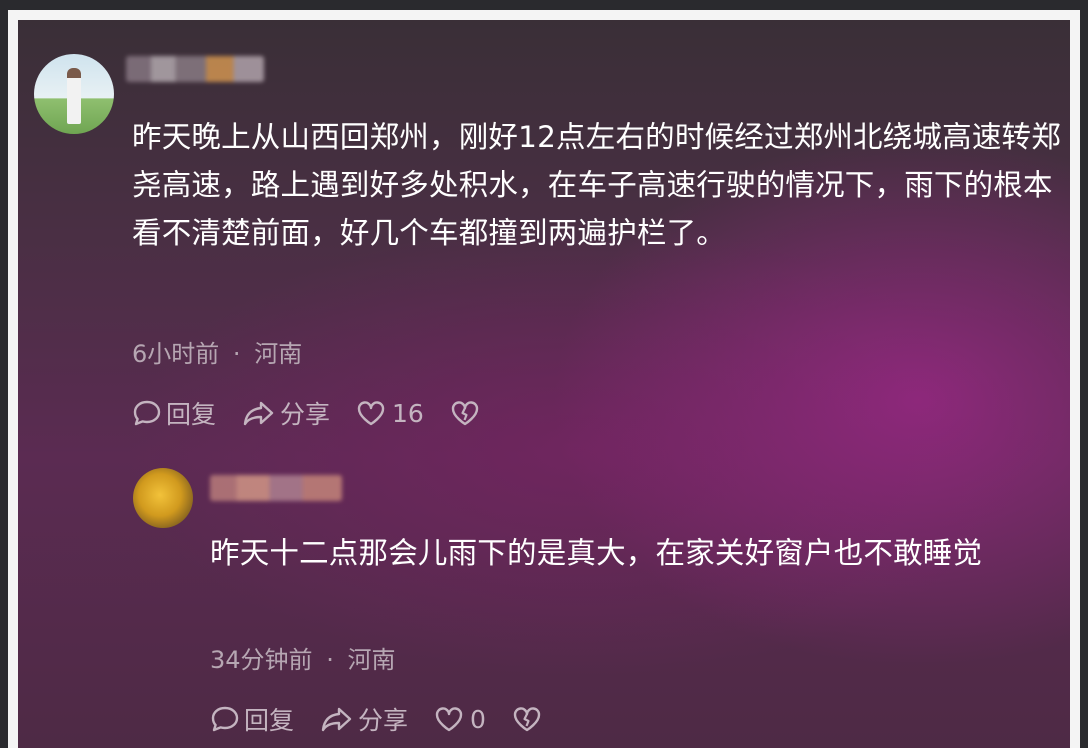 The width and height of the screenshot is (1088, 748). What do you see at coordinates (195, 69) in the screenshot?
I see `username-blurred` at bounding box center [195, 69].